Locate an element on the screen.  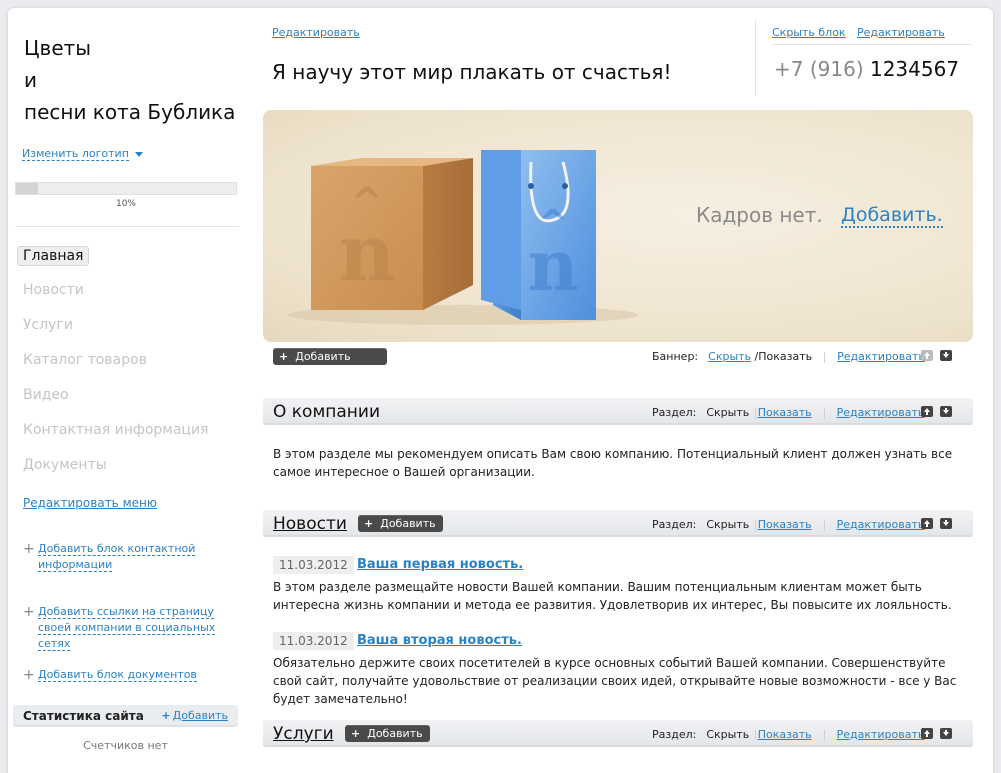
edit-menu-link: Редактировать меню is located at coordinates (90, 503).